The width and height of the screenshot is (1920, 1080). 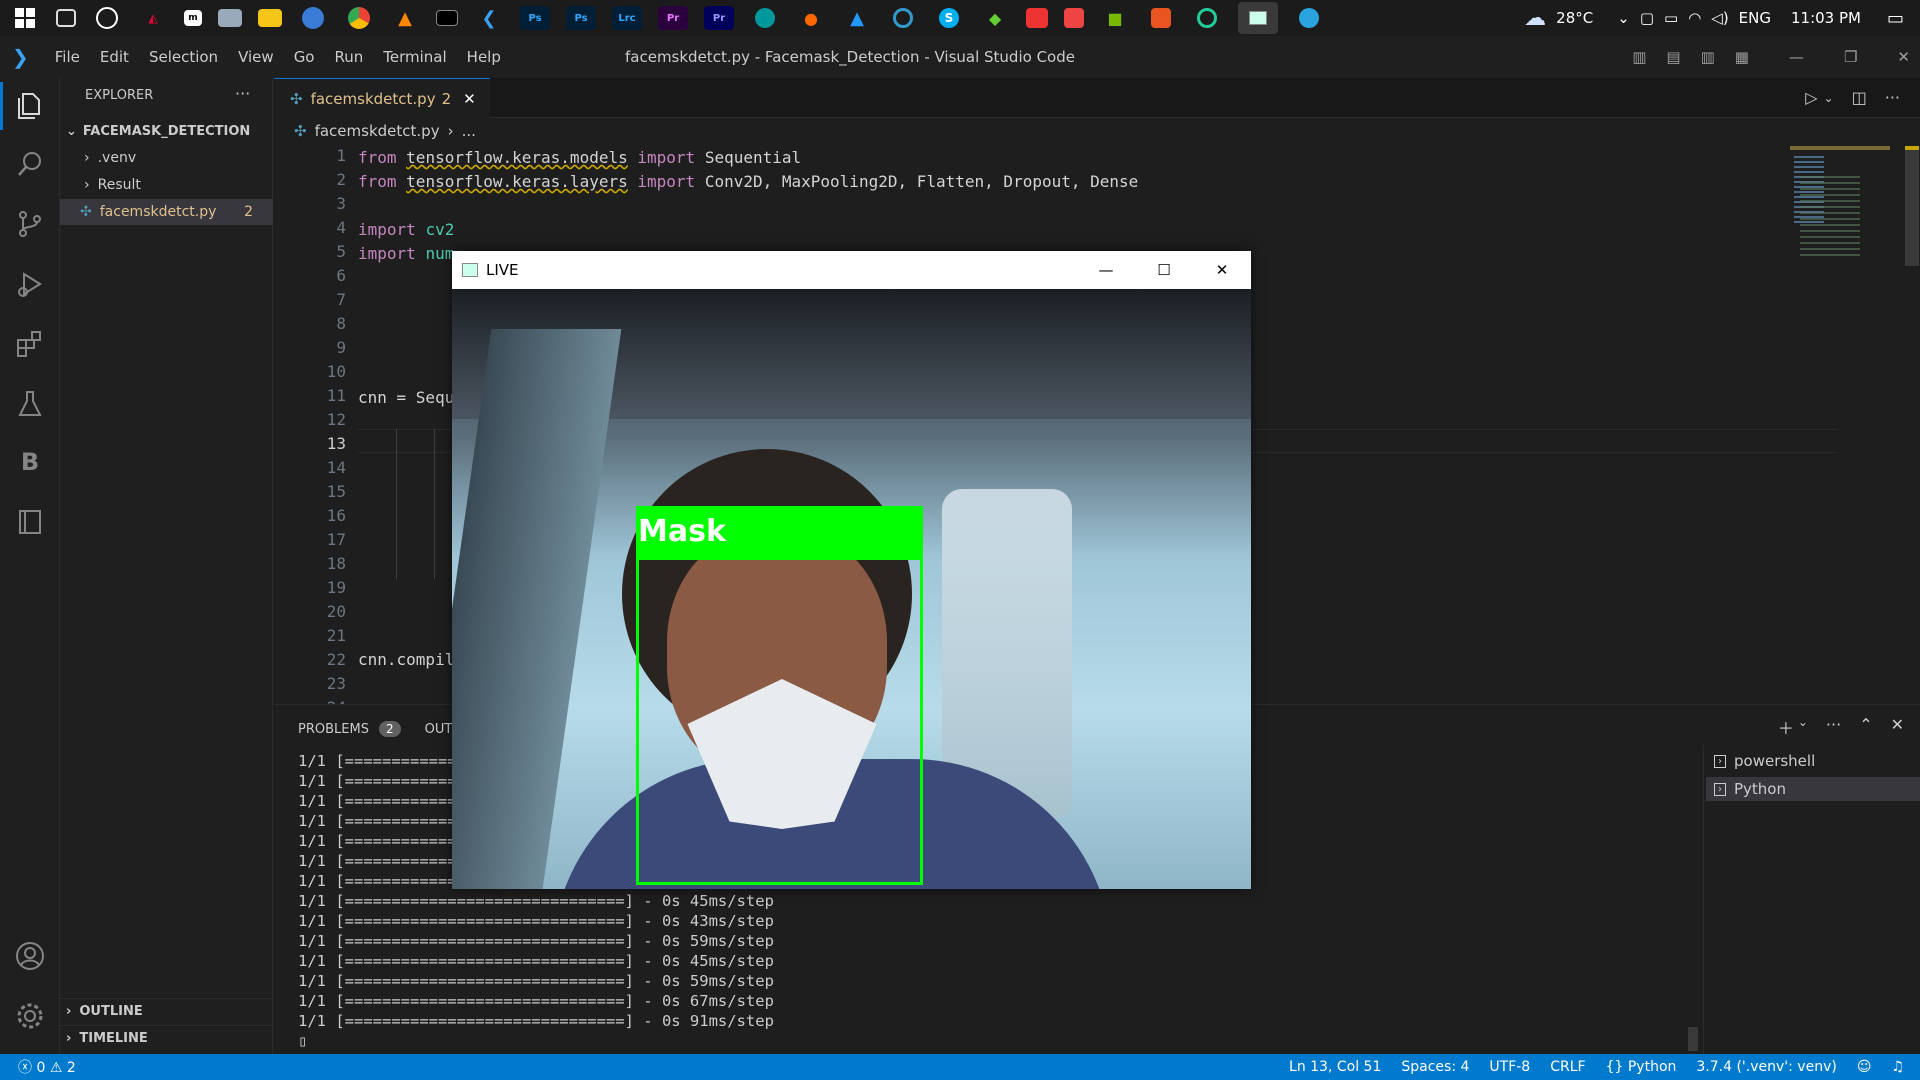 What do you see at coordinates (414, 57) in the screenshot?
I see `menu-terminal: Terminal` at bounding box center [414, 57].